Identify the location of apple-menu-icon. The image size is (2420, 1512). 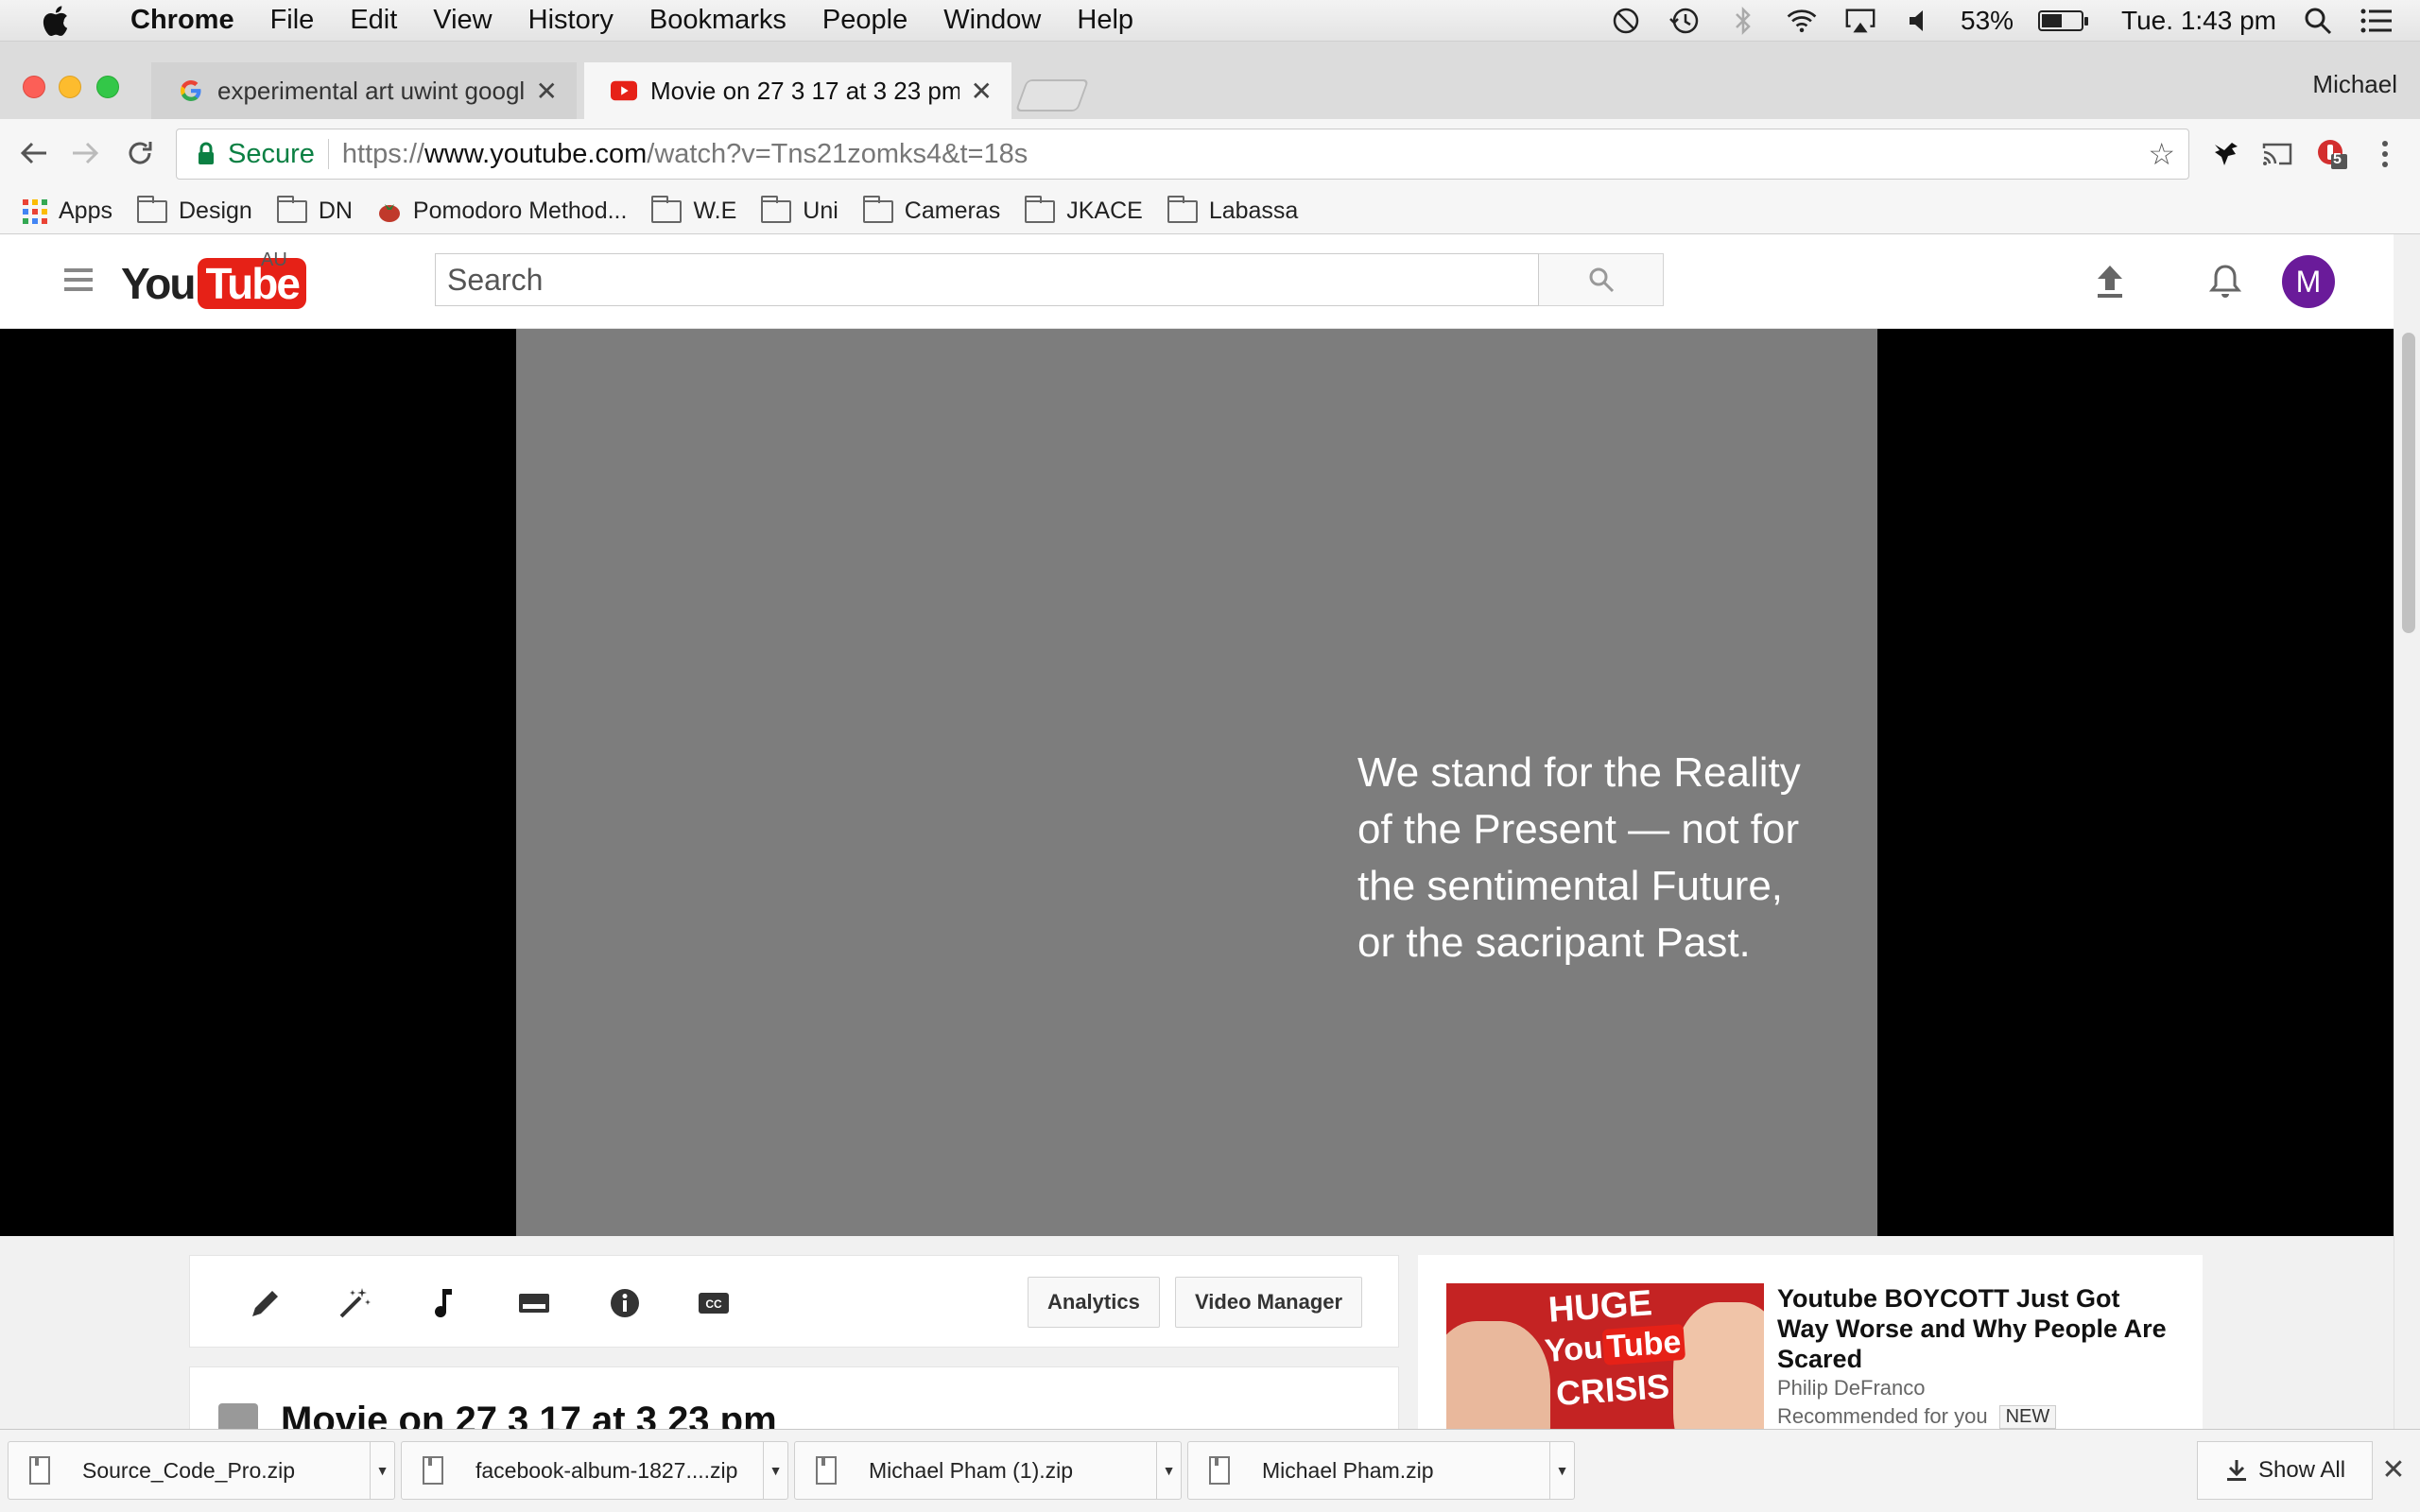
(55, 21).